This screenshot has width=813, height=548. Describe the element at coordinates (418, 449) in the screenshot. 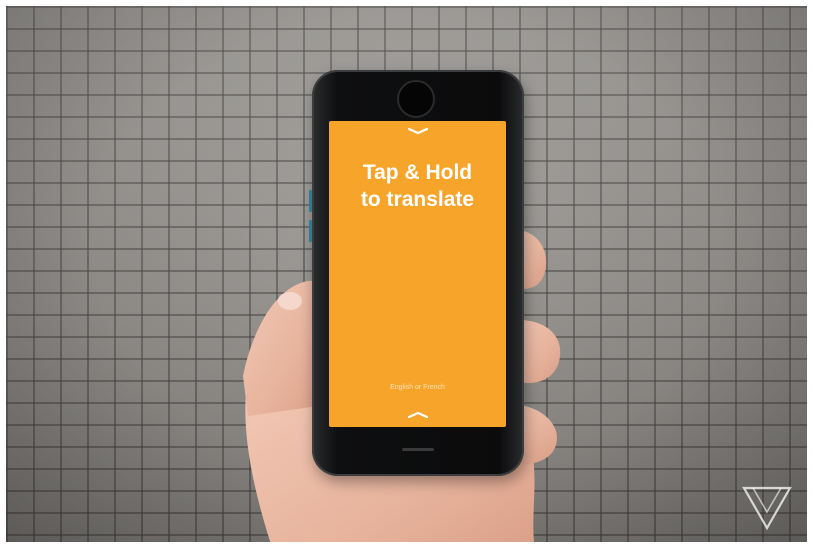

I see `home-indicator` at that location.